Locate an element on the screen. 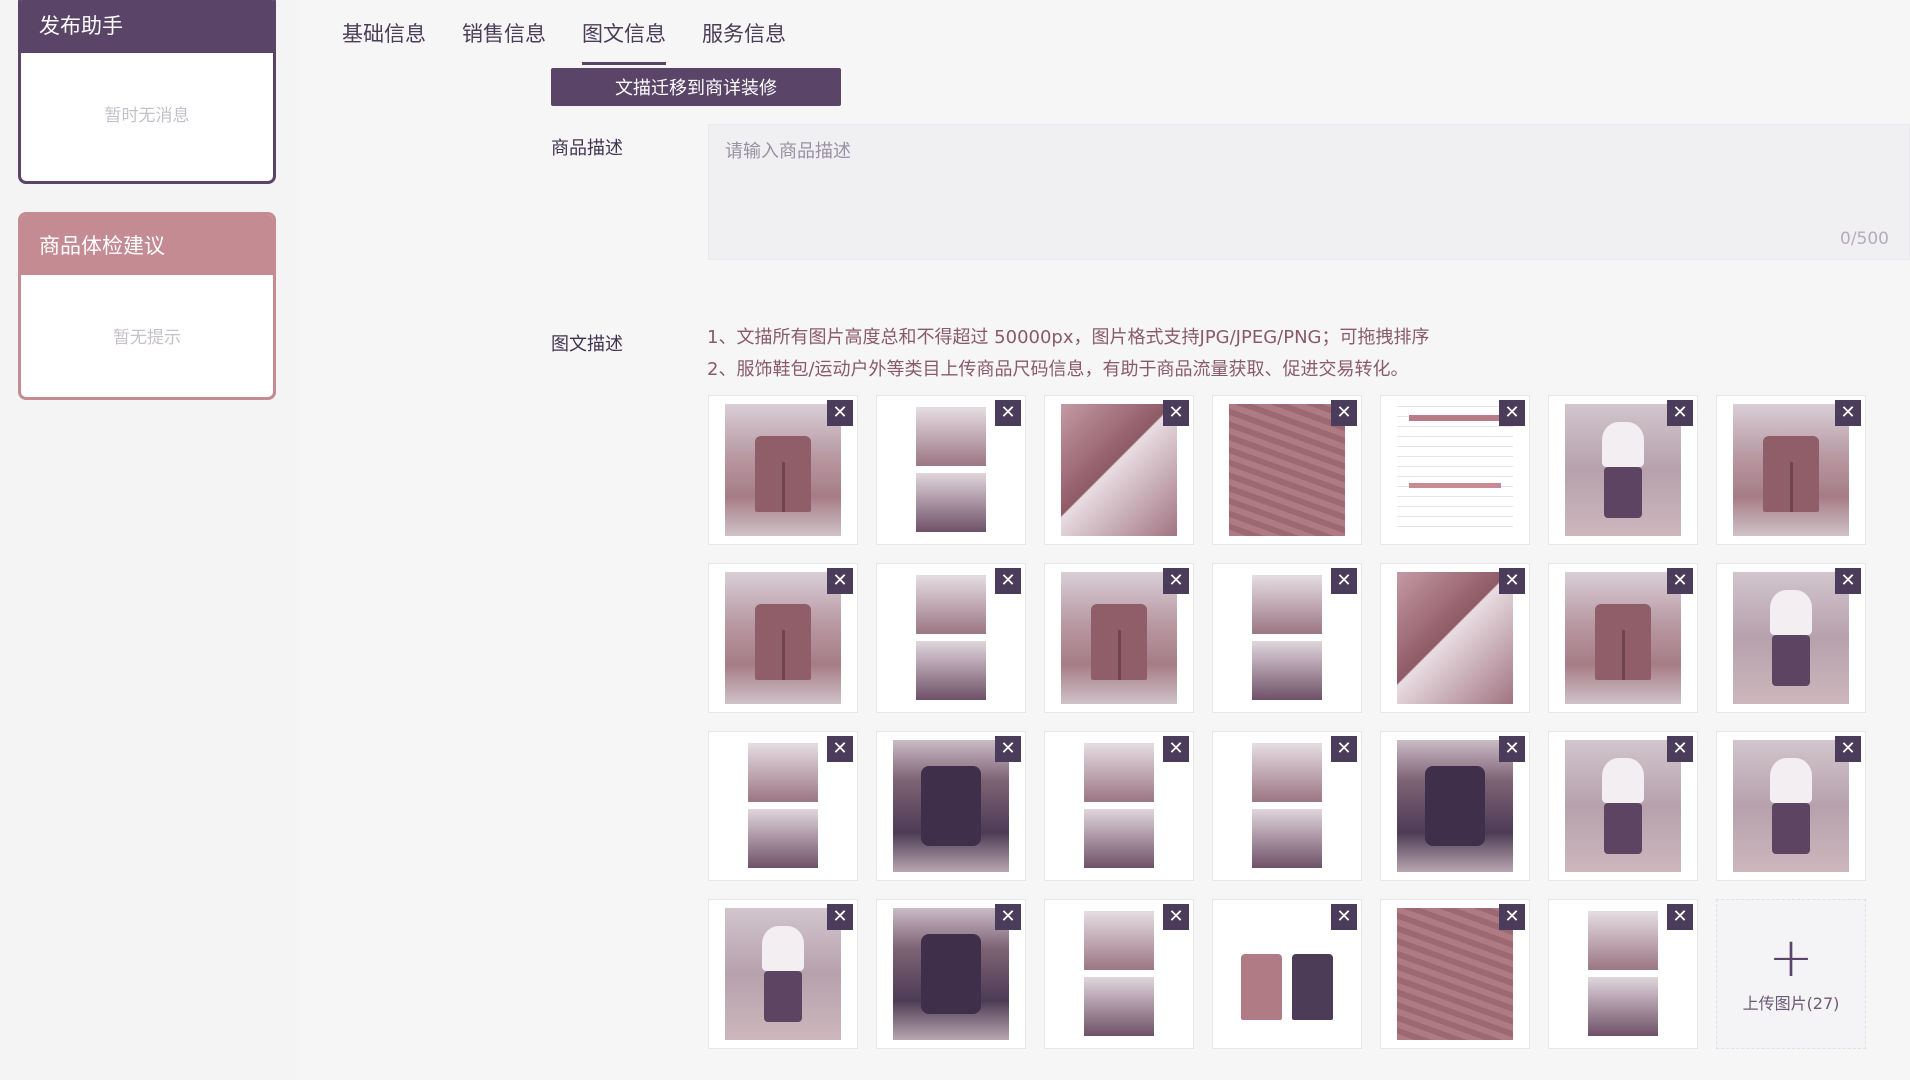 Image resolution: width=1910 pixels, height=1080 pixels. upload-image-button: + 上传图片(27) is located at coordinates (1791, 974).